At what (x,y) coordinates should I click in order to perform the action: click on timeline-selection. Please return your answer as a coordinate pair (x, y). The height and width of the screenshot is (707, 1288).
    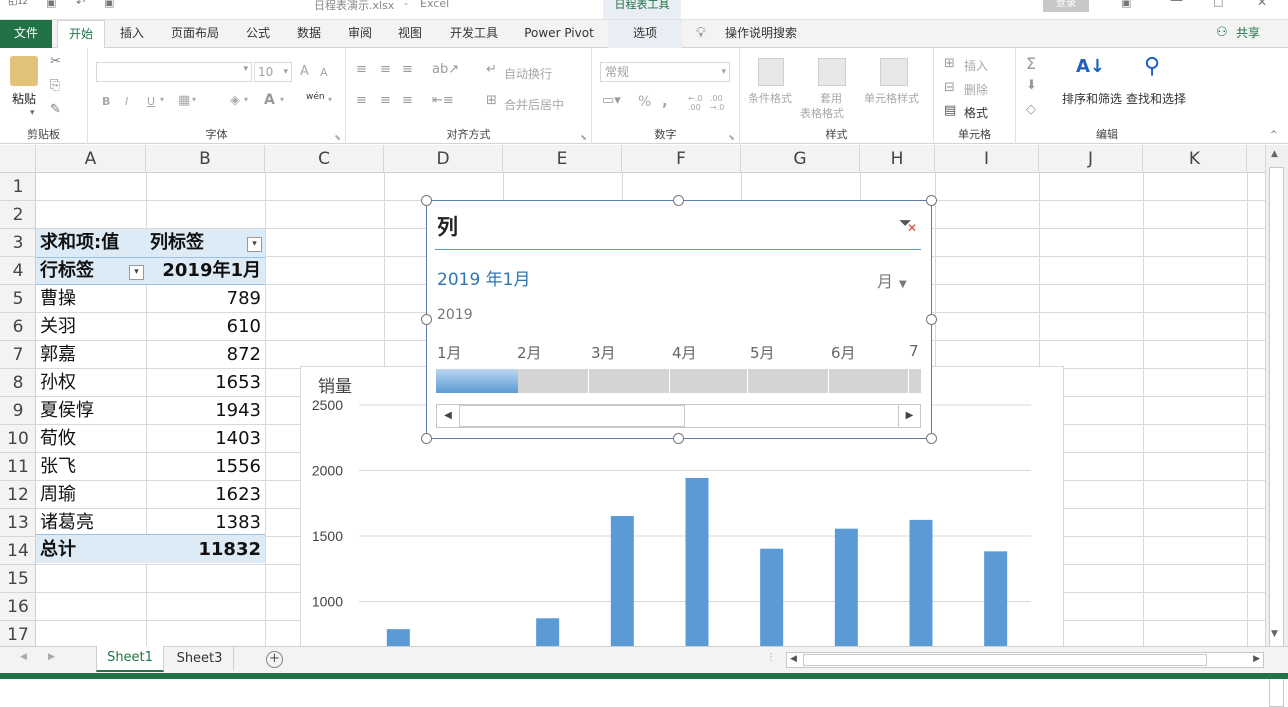
    Looking at the image, I should click on (477, 381).